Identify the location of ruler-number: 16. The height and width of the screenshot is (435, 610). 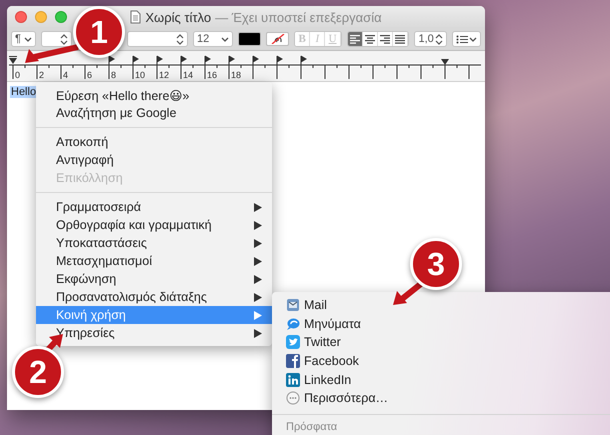
(212, 75).